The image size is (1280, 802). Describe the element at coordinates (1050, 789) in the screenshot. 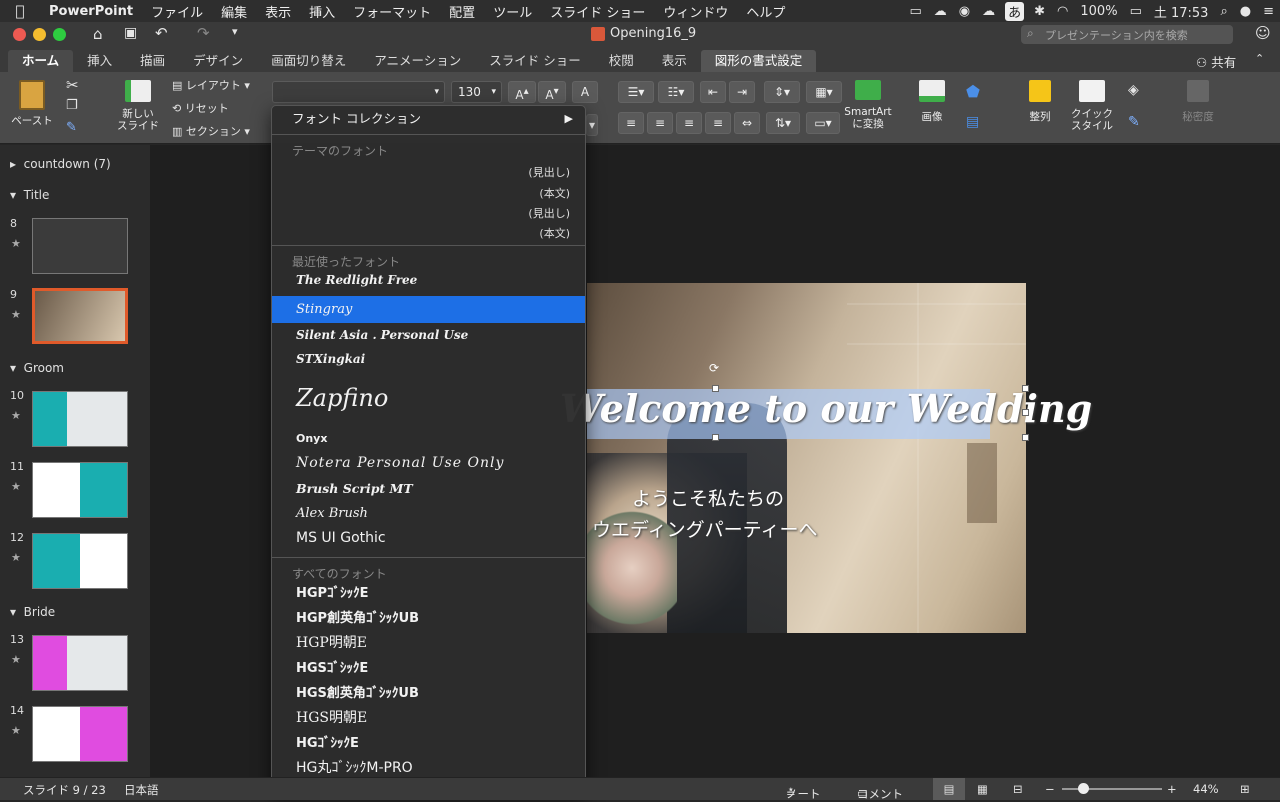

I see `zoom-out-icon: −` at that location.